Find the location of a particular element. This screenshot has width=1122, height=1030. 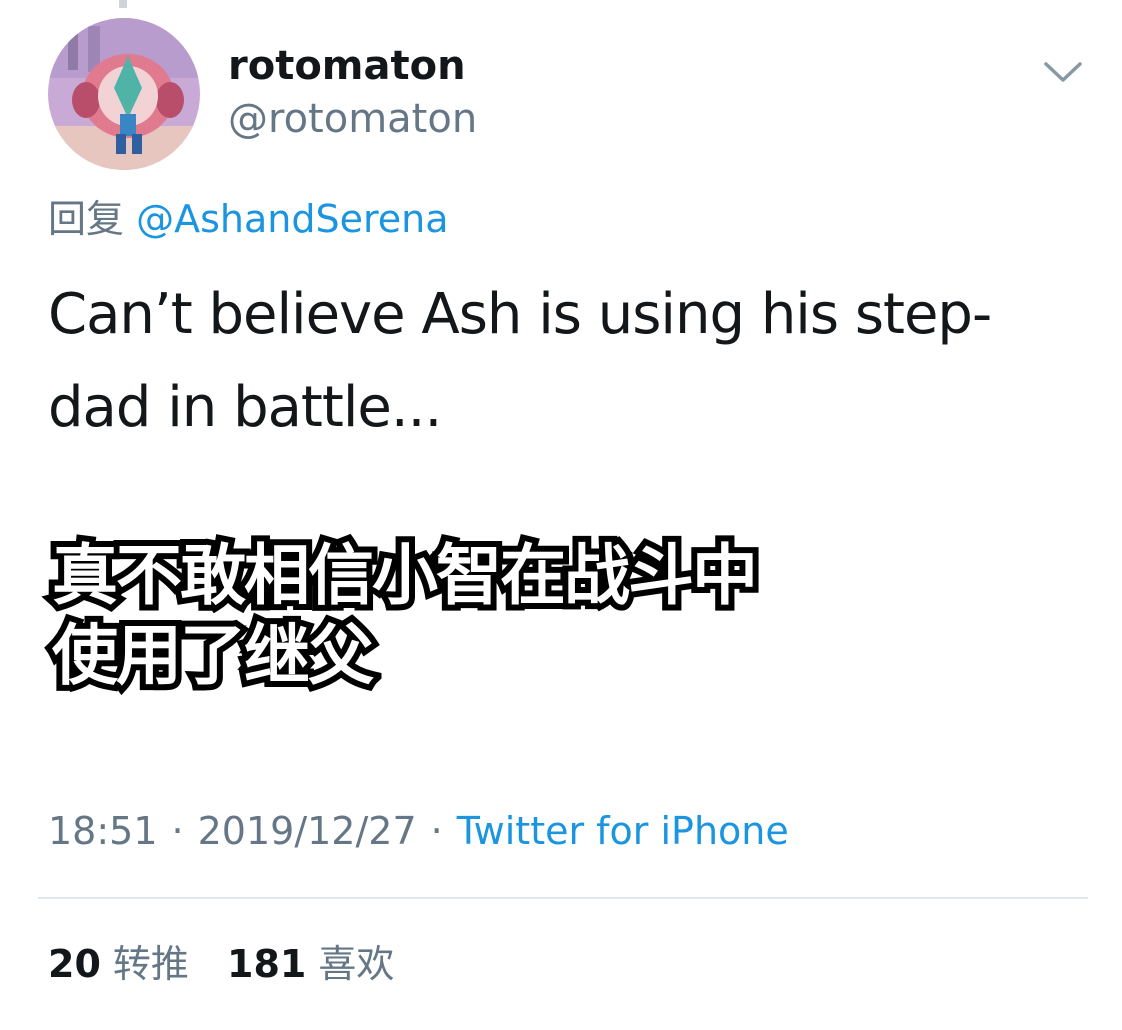

like-count: 181 is located at coordinates (267, 964).